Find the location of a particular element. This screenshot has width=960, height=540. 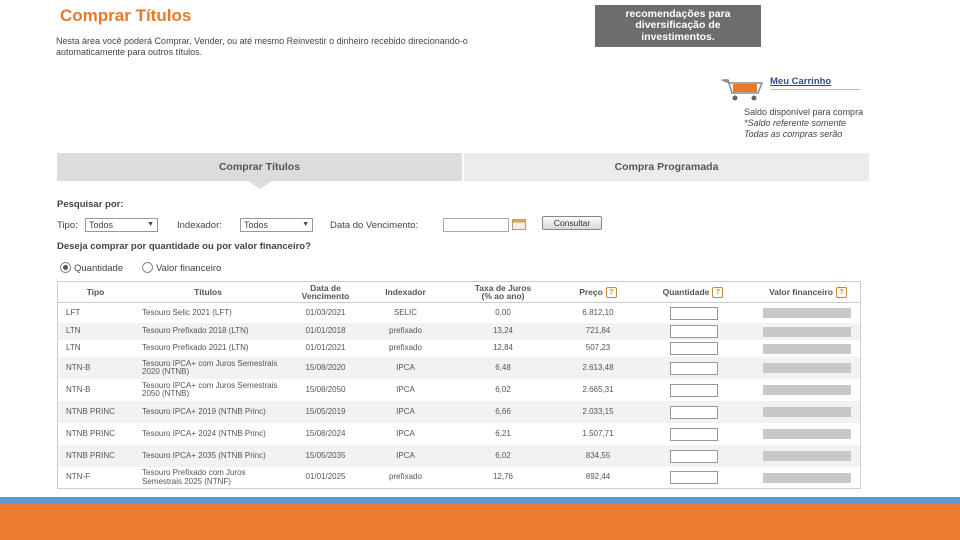

cell-vencimento: 15/08/2020 is located at coordinates (325, 367).